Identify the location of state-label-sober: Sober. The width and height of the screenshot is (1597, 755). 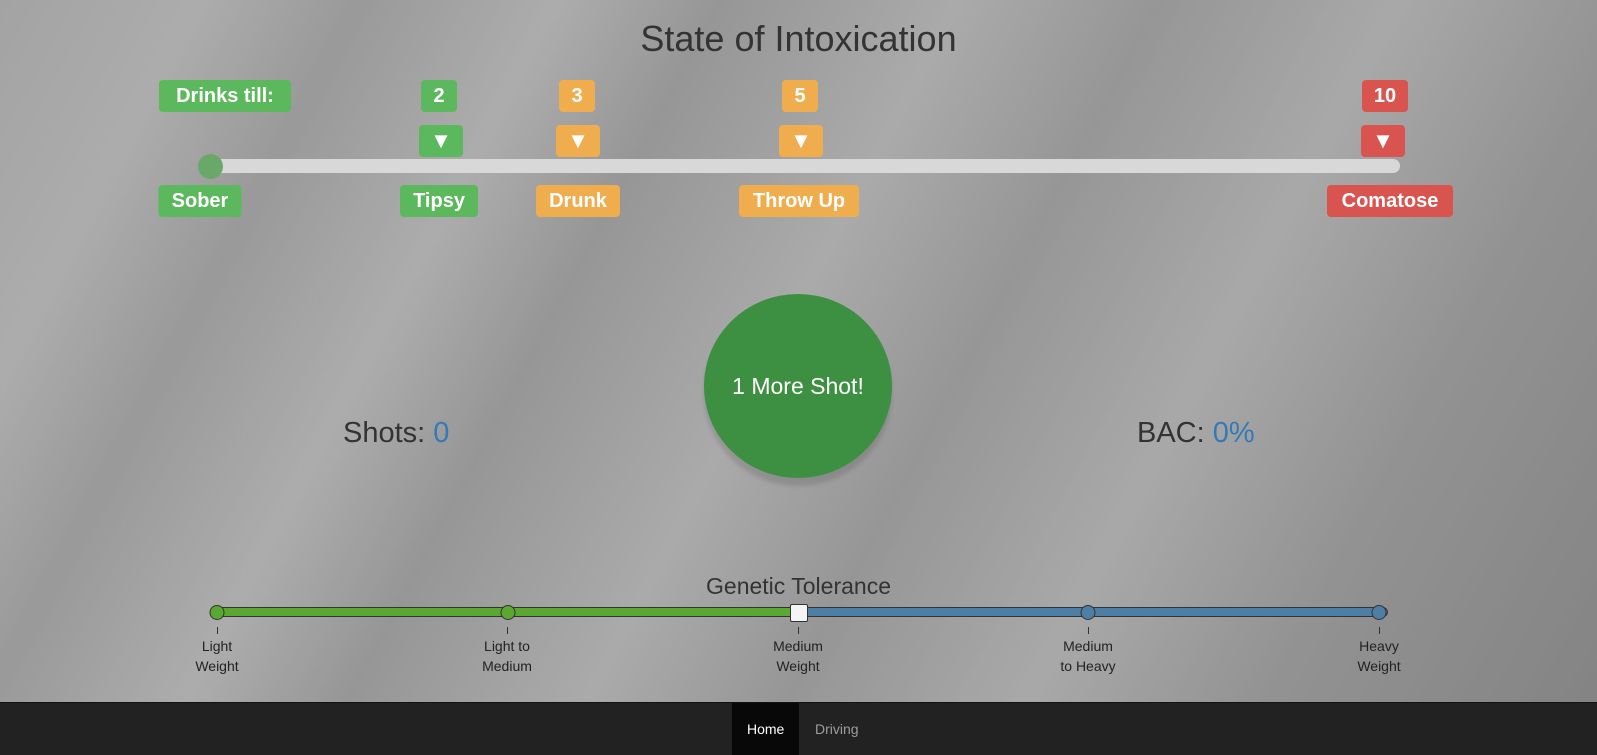
(200, 201).